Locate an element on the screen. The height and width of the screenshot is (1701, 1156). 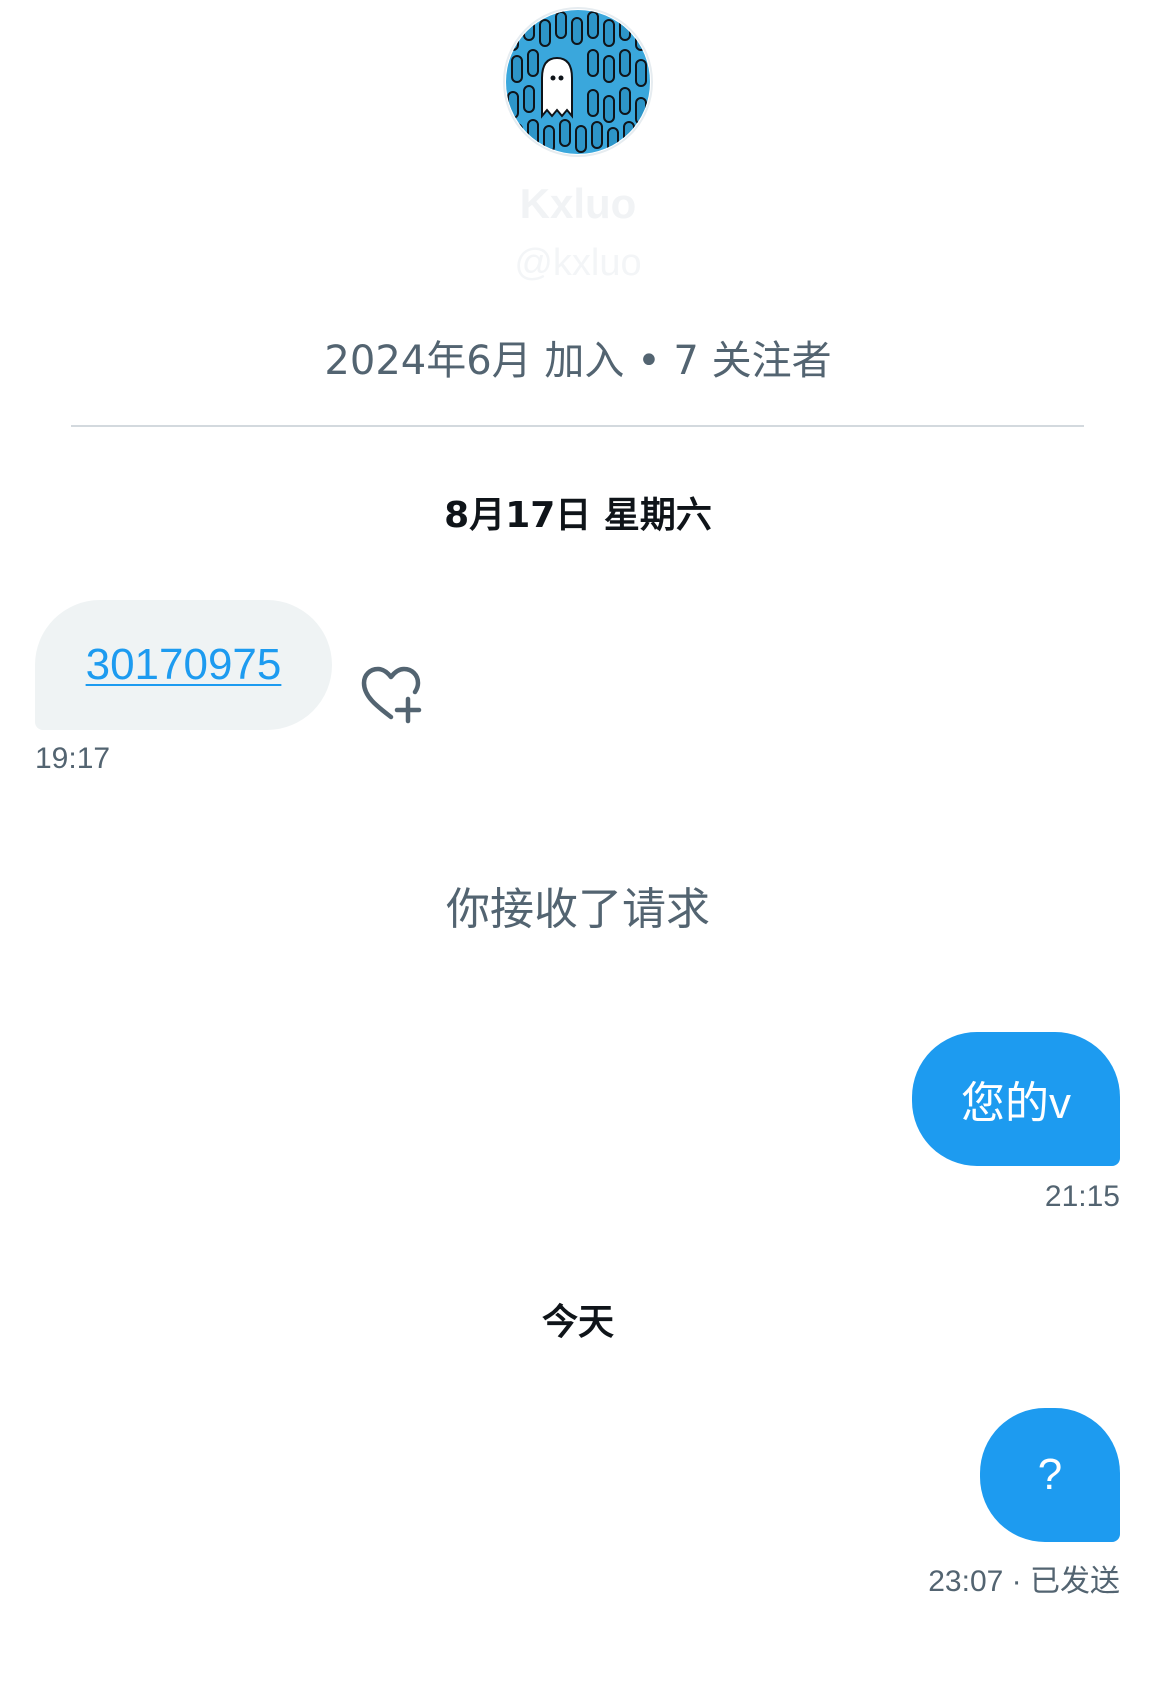
heart-plus-icon is located at coordinates (391, 695).